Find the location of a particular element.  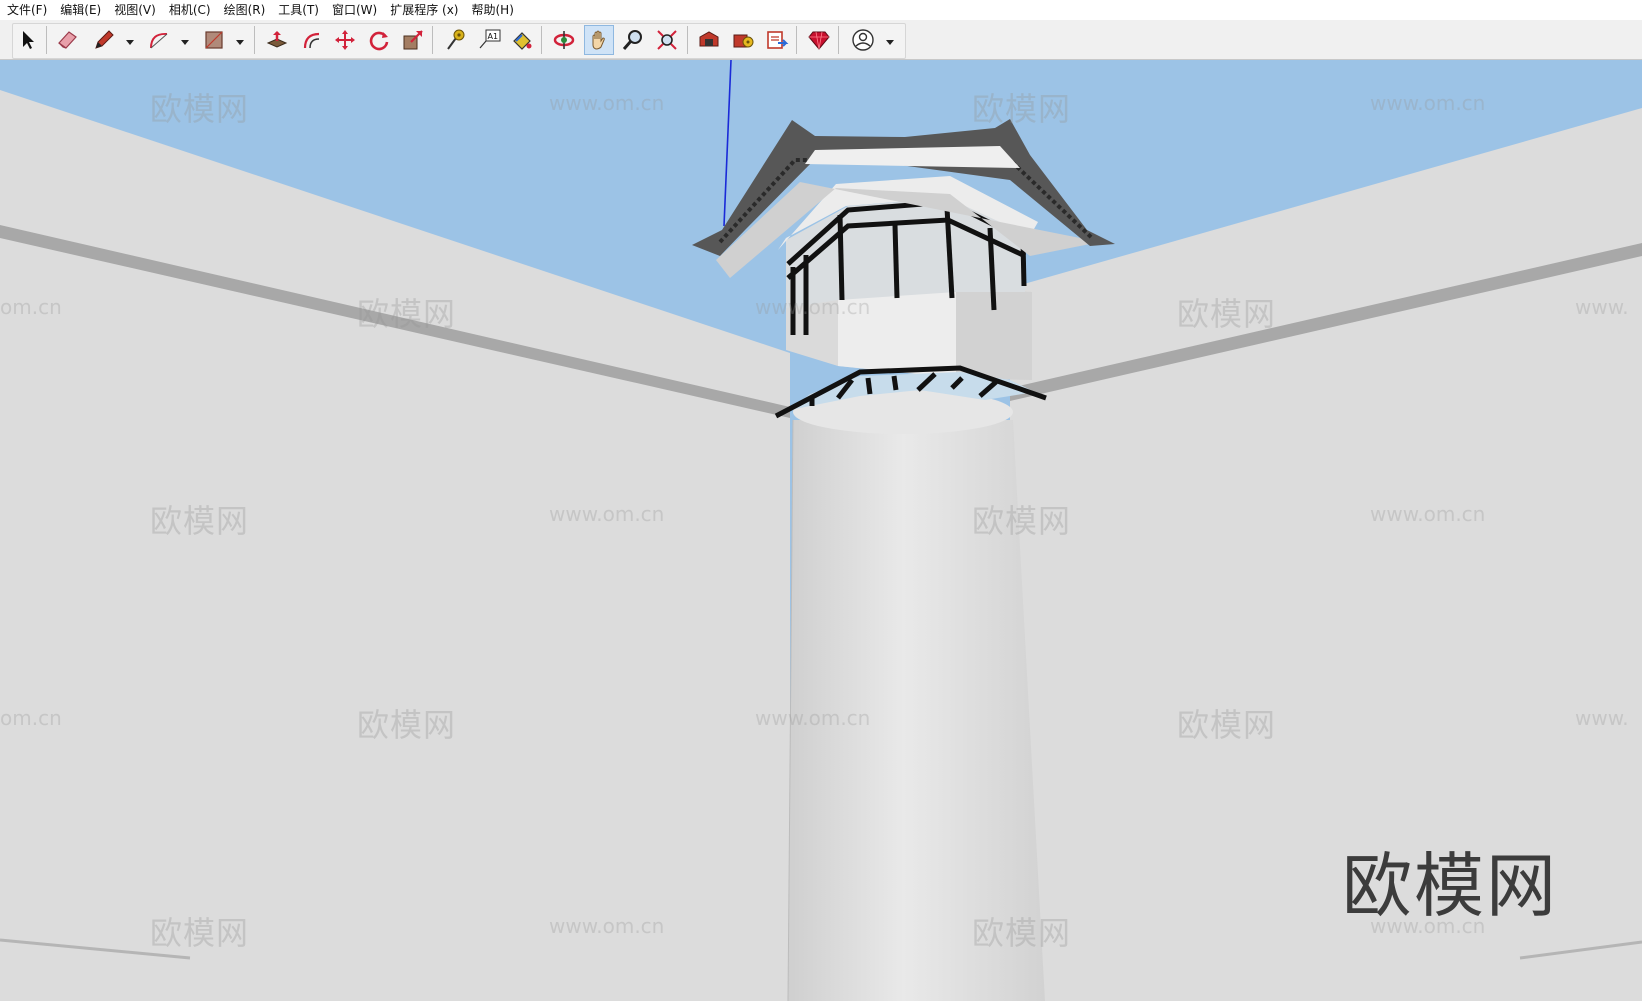

paint-bucket-tool is located at coordinates (522, 40).